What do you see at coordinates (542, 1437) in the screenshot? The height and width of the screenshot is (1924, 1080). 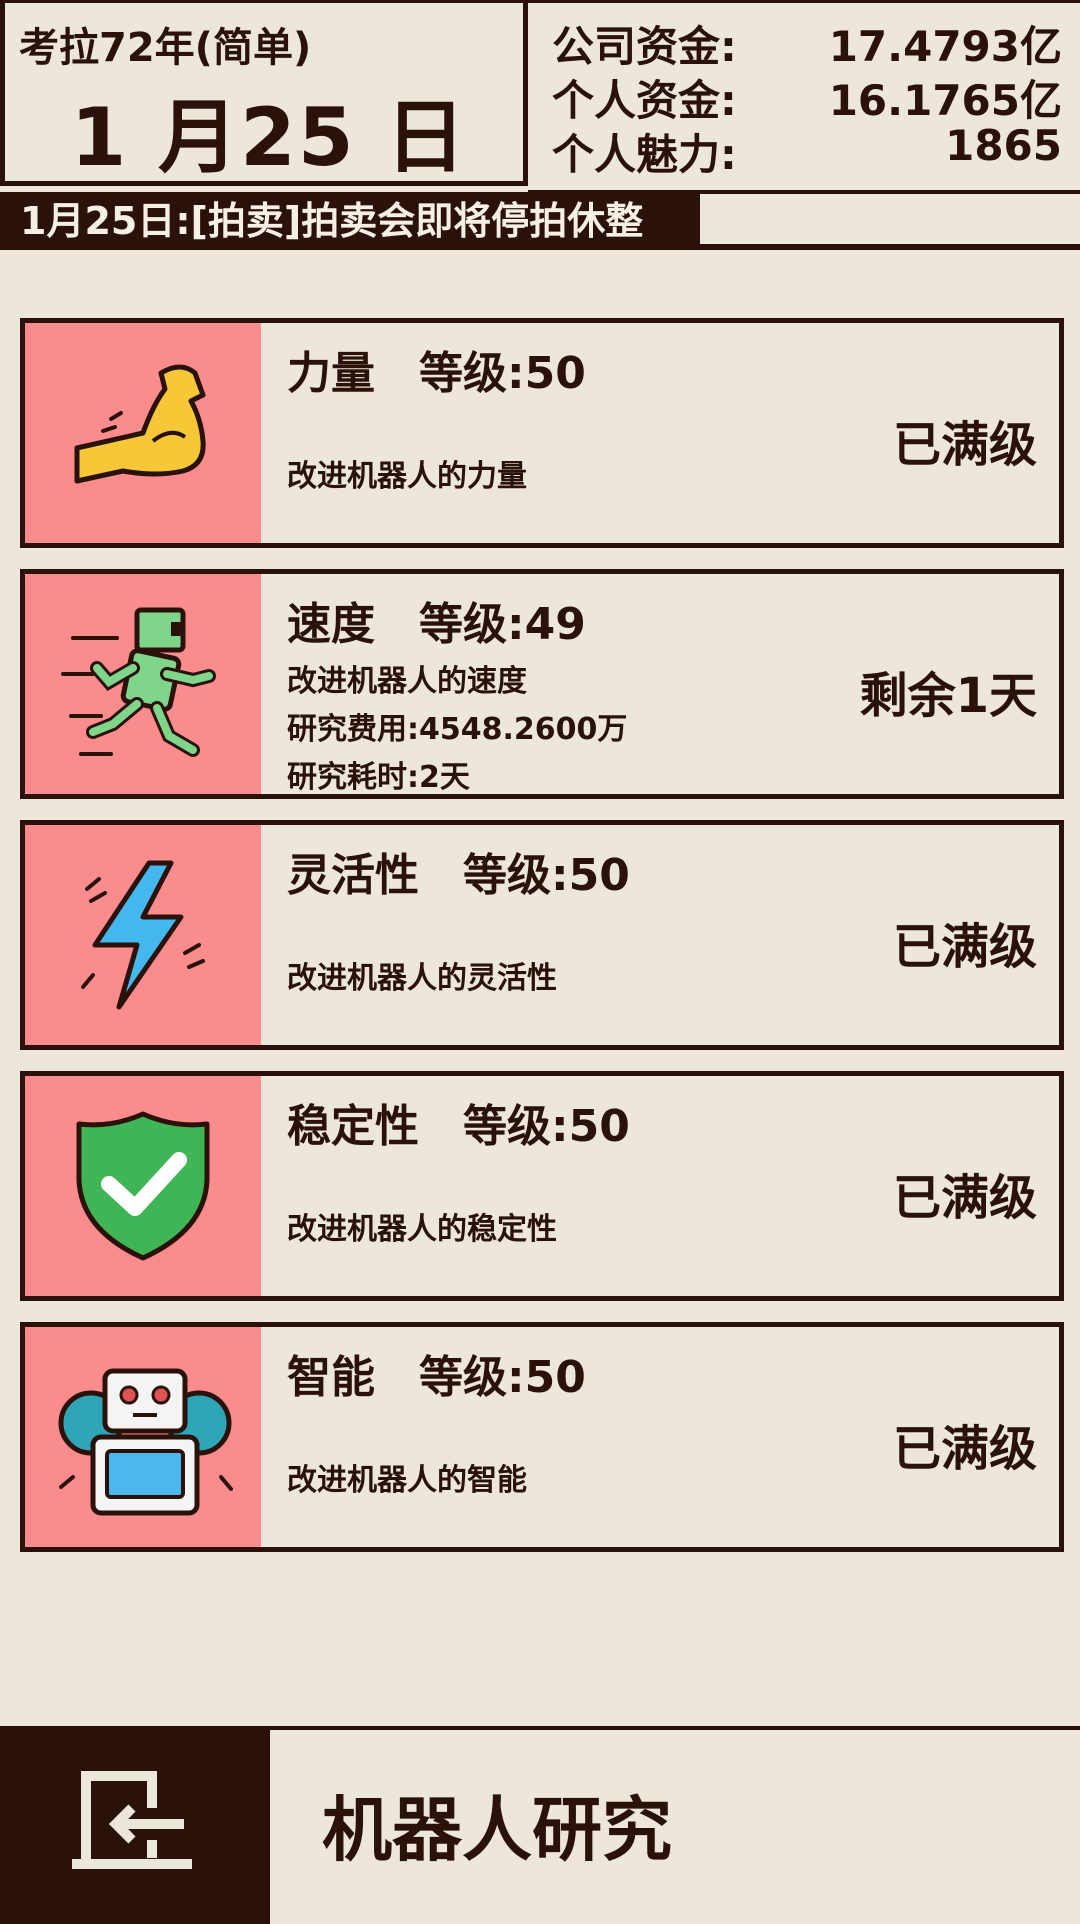 I see `research-card-intelligence: 智能 等级:50 改进机器人的智能 已满级` at bounding box center [542, 1437].